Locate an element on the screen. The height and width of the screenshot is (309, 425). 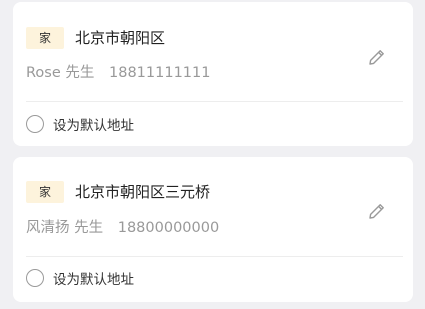
contact-name: Rose is located at coordinates (43, 73).